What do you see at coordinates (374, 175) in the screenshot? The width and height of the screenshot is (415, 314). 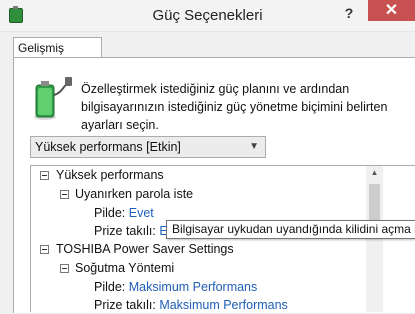 I see `scroll-up-icon: ▲` at bounding box center [374, 175].